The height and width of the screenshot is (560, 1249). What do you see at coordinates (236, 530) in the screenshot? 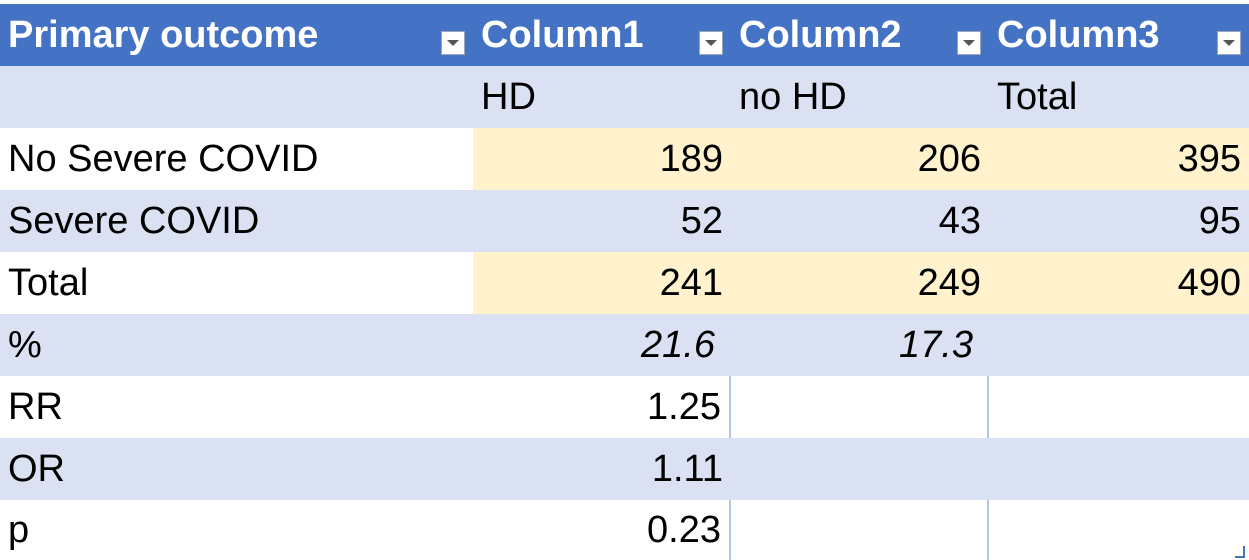
I see `table-cell: p` at bounding box center [236, 530].